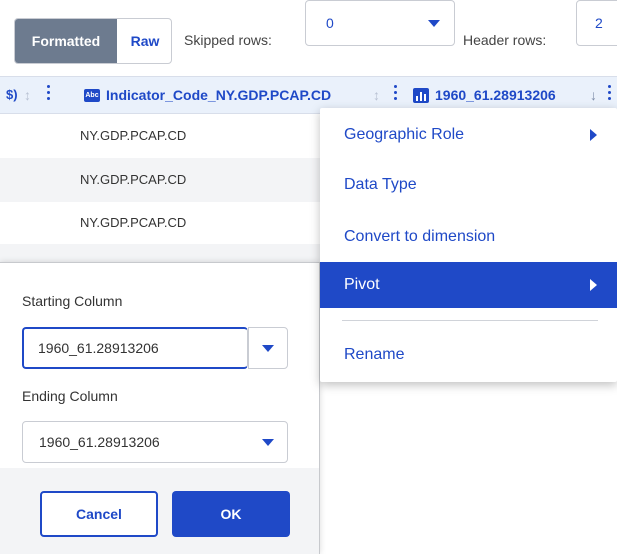 Image resolution: width=617 pixels, height=554 pixels. What do you see at coordinates (70, 396) in the screenshot?
I see `ending-column-label: Ending Column` at bounding box center [70, 396].